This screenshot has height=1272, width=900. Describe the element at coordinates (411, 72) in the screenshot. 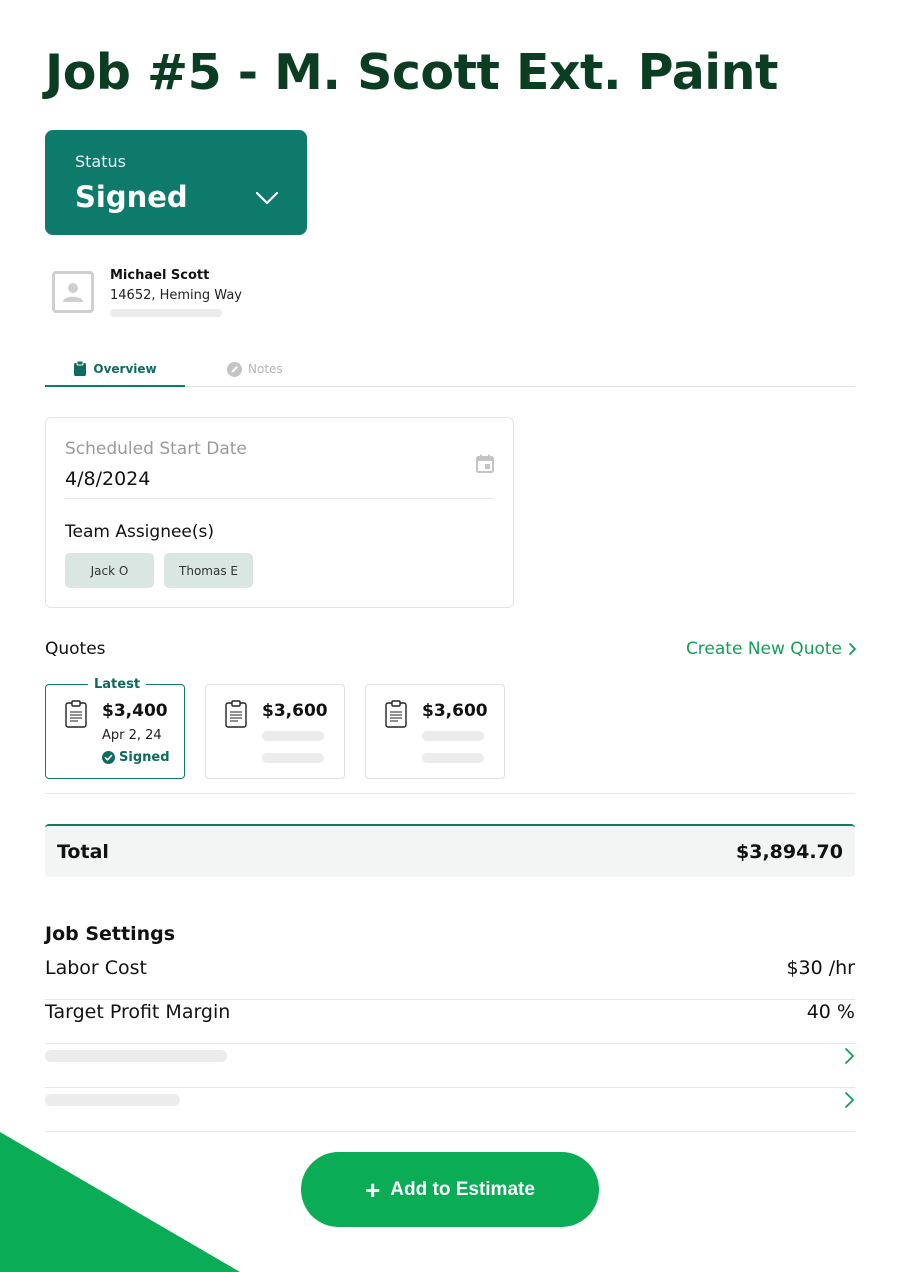

I see `page-title: Job #5 - M. Scott Ext. Paint` at that location.